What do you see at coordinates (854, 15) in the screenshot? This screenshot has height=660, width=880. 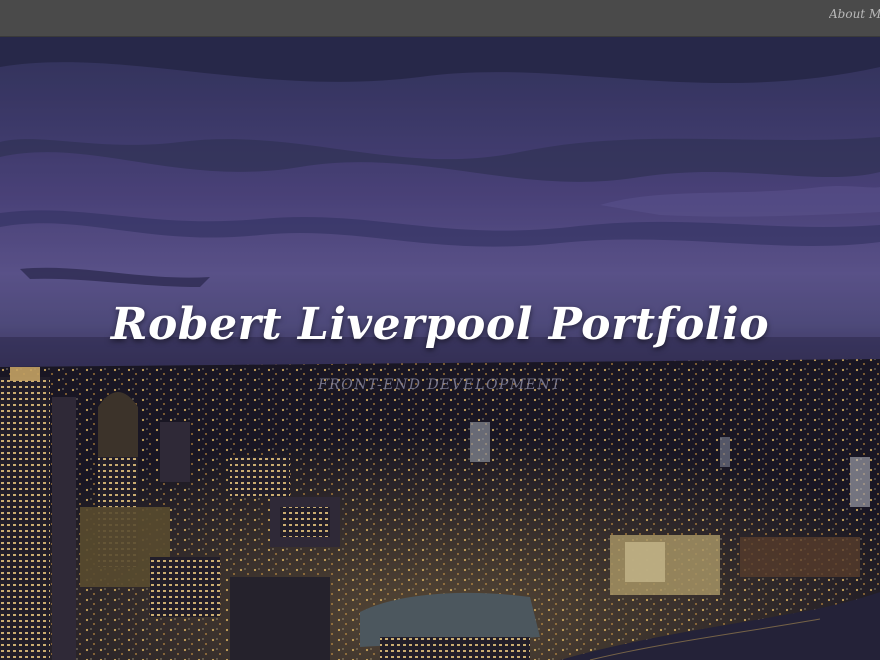 I see `nav-link-about-me: About Me` at bounding box center [854, 15].